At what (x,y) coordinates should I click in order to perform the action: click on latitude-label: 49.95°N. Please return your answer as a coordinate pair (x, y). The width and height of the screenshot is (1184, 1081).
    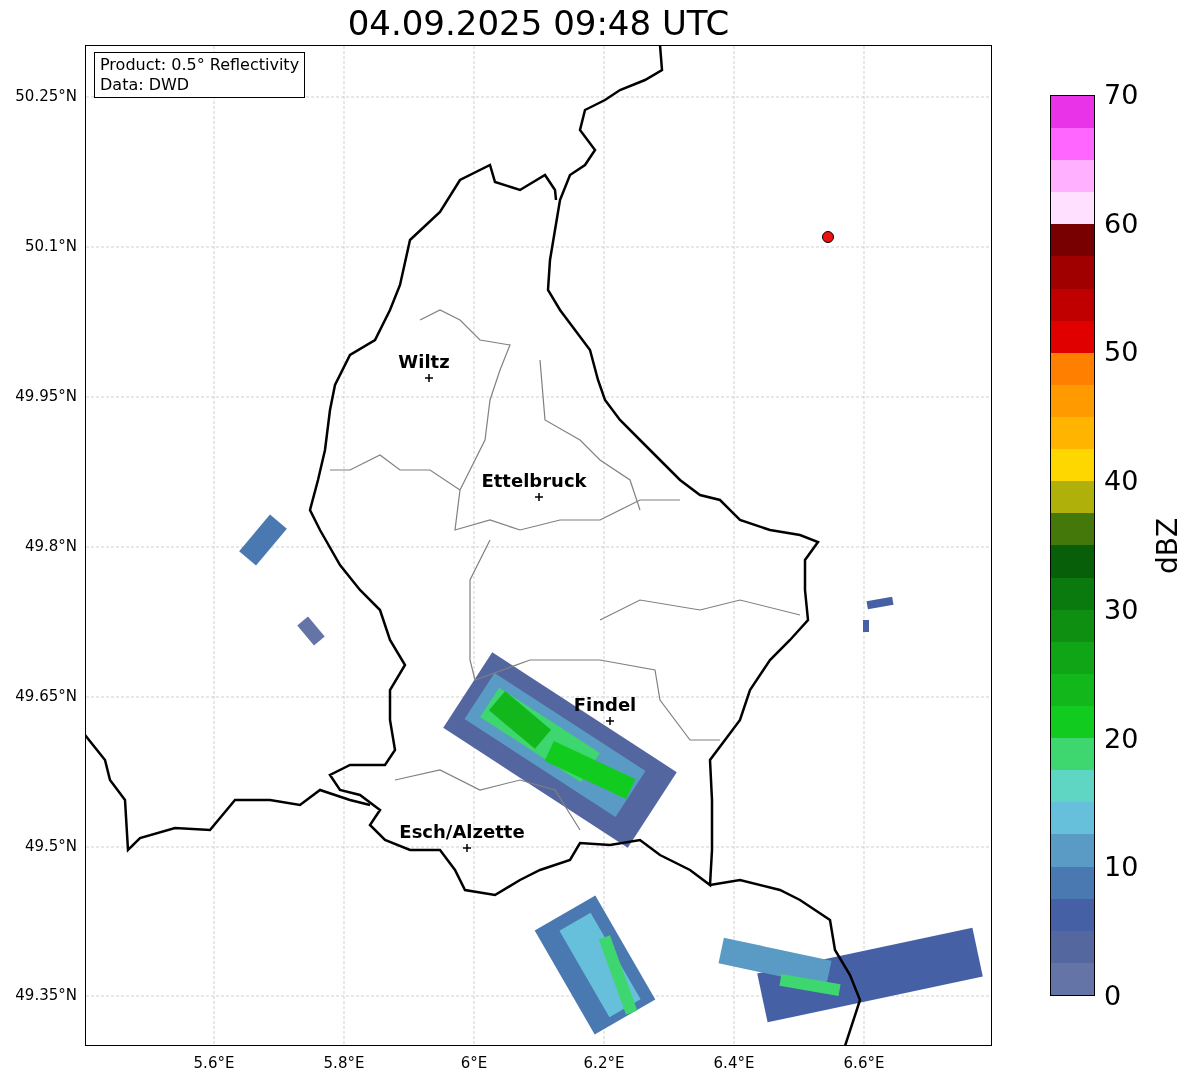
    Looking at the image, I should click on (46, 396).